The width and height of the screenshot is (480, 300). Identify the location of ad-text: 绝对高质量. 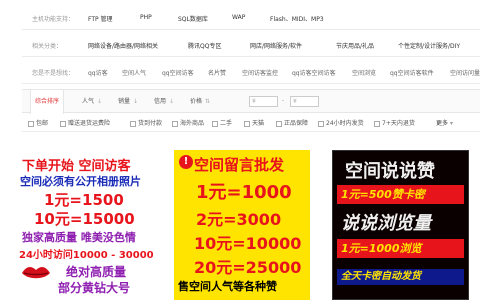
(96, 272).